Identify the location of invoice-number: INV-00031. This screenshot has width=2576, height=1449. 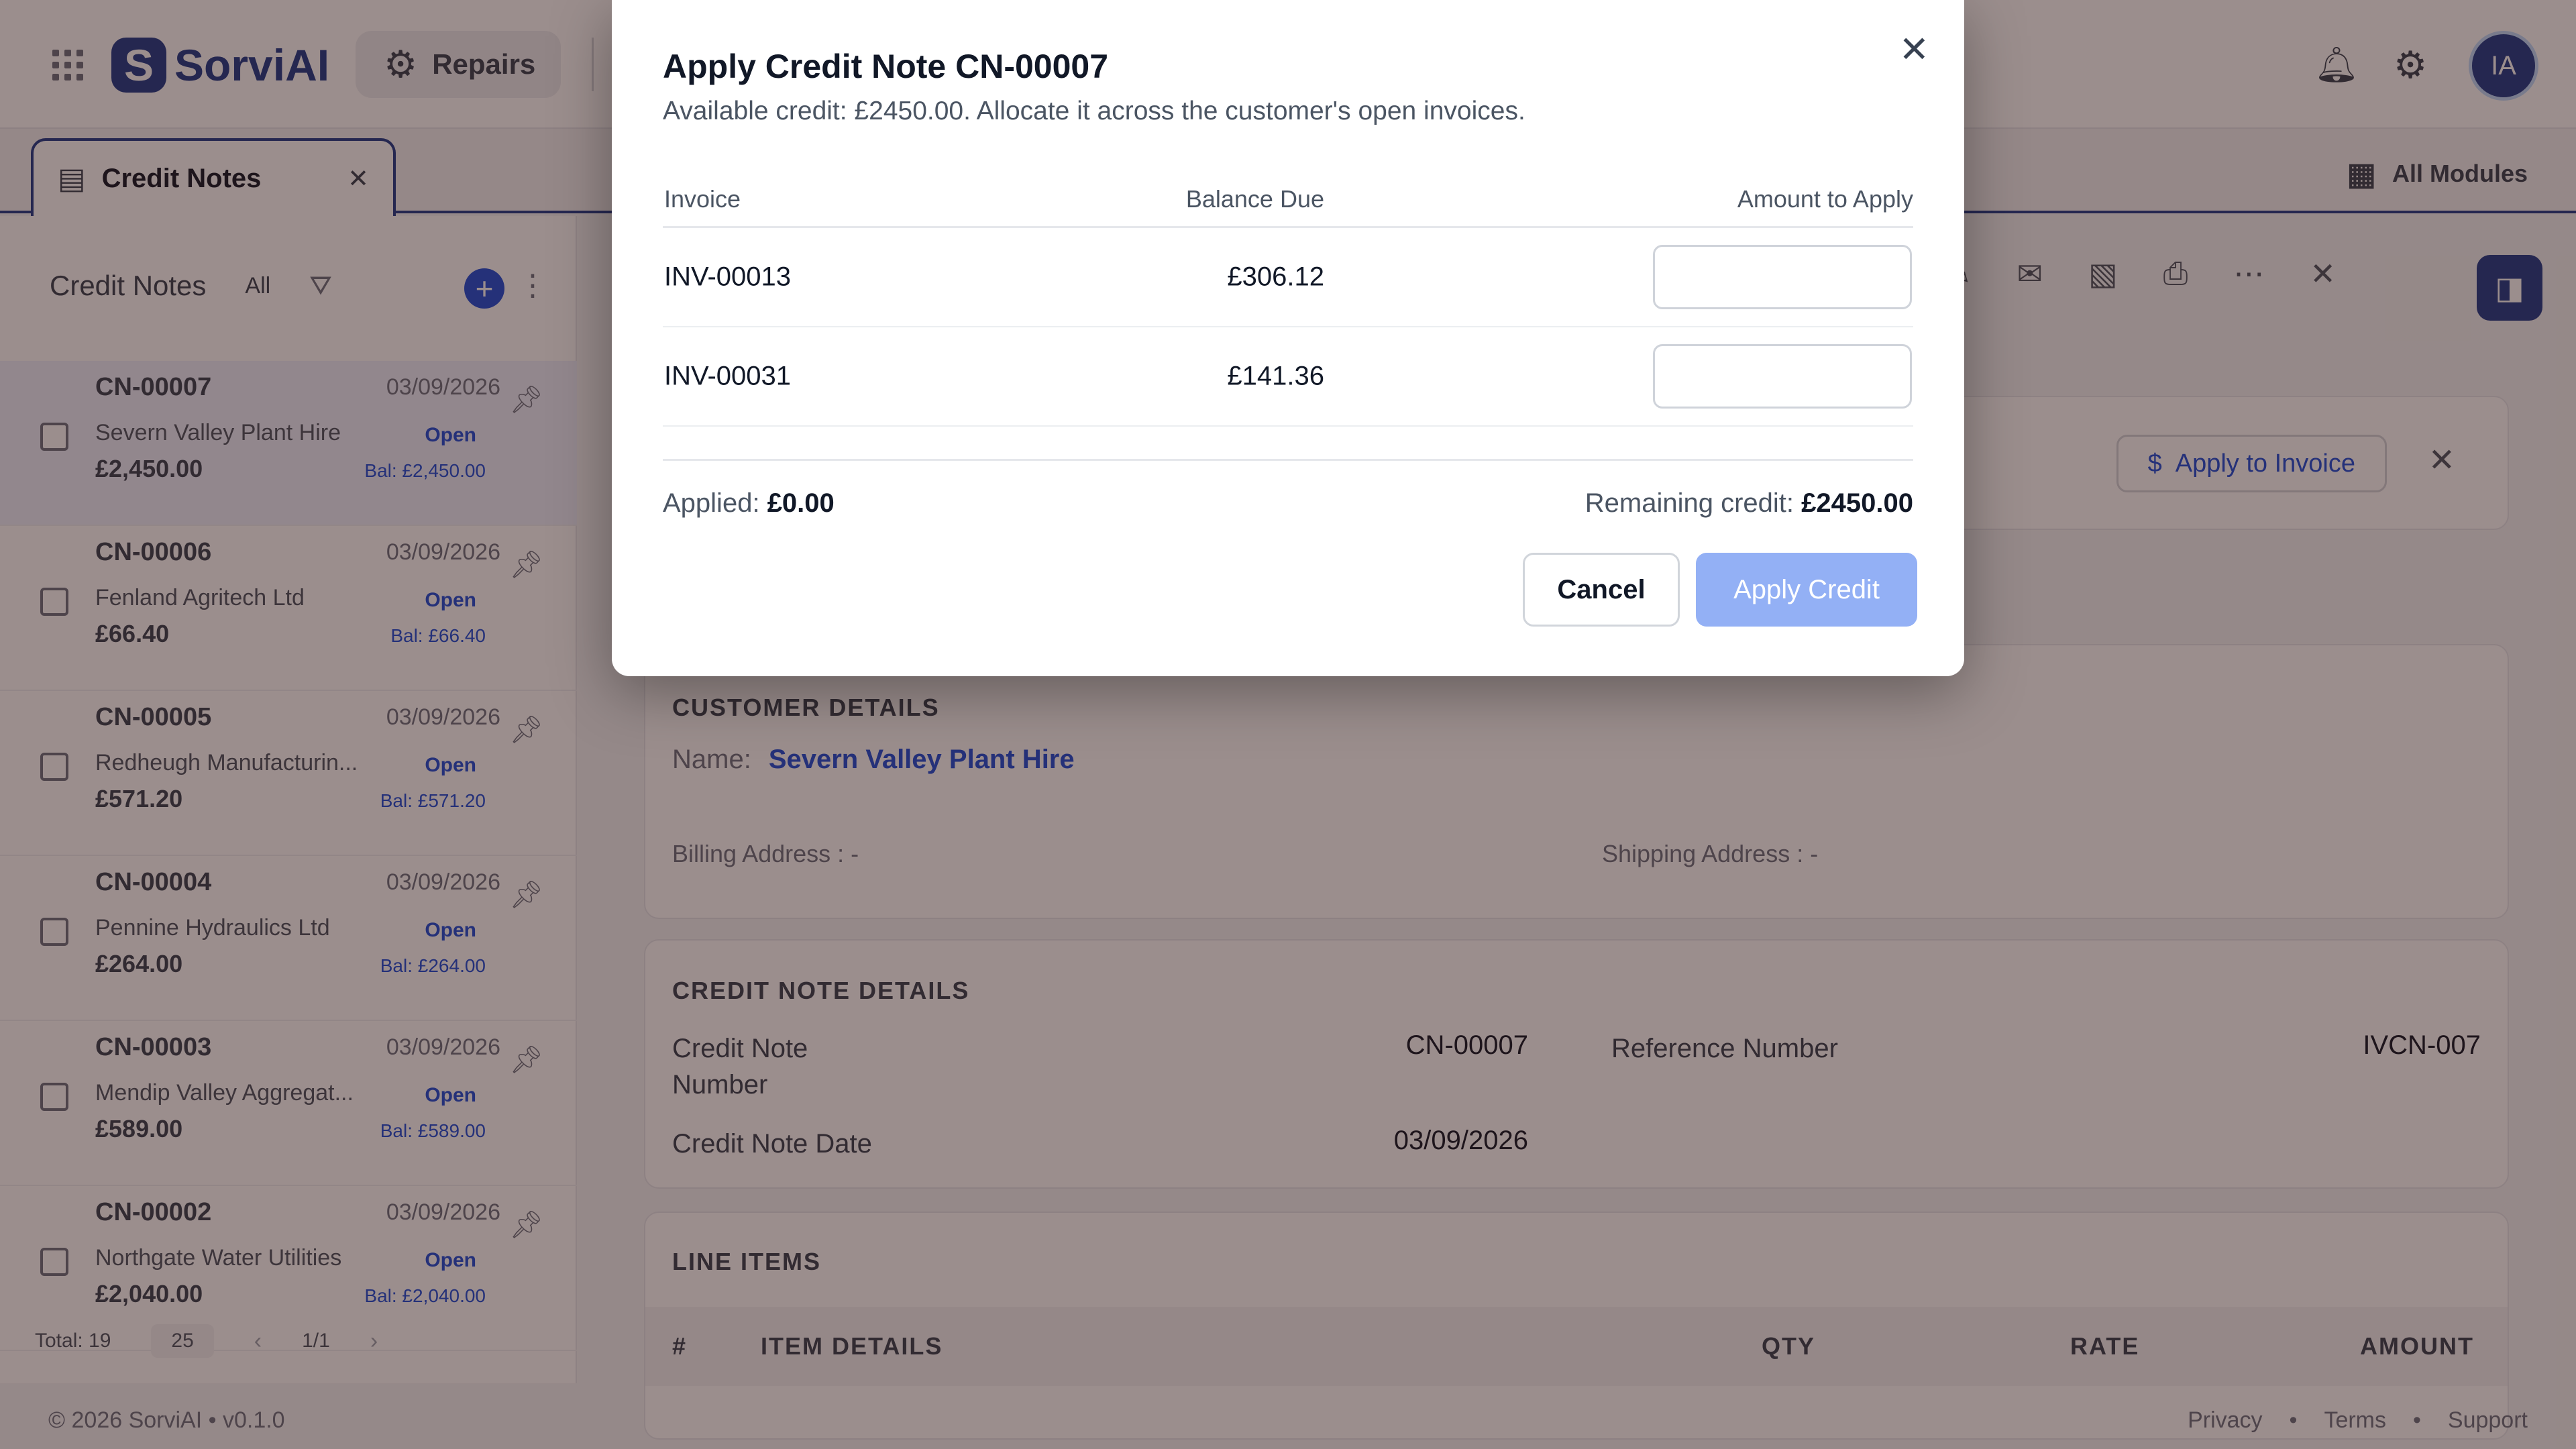
(728, 376).